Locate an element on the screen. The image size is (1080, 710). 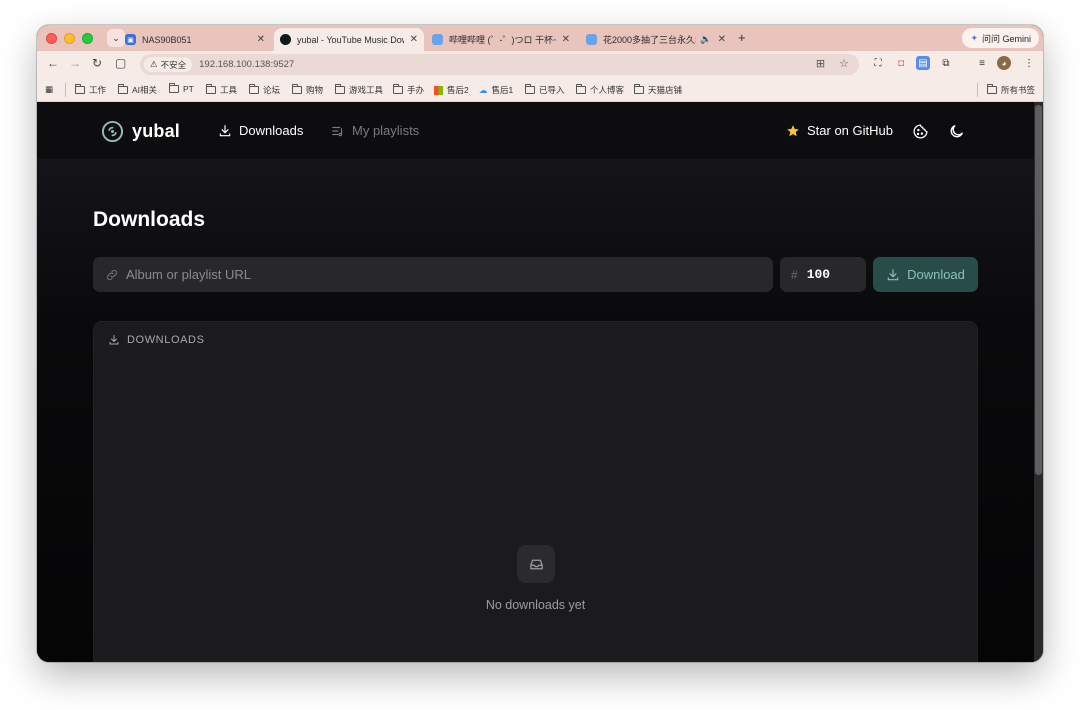
nav-downloads: Downloads is located at coordinates (260, 130).